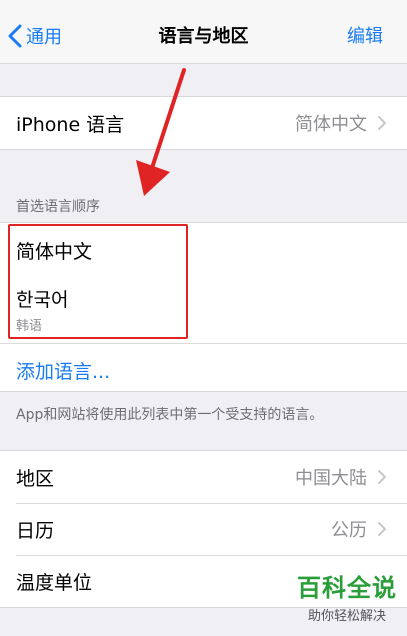 The image size is (407, 636). Describe the element at coordinates (170, 415) in the screenshot. I see `language-footer-note: App和网站将使用此列表中第一个受支持的语言。` at that location.